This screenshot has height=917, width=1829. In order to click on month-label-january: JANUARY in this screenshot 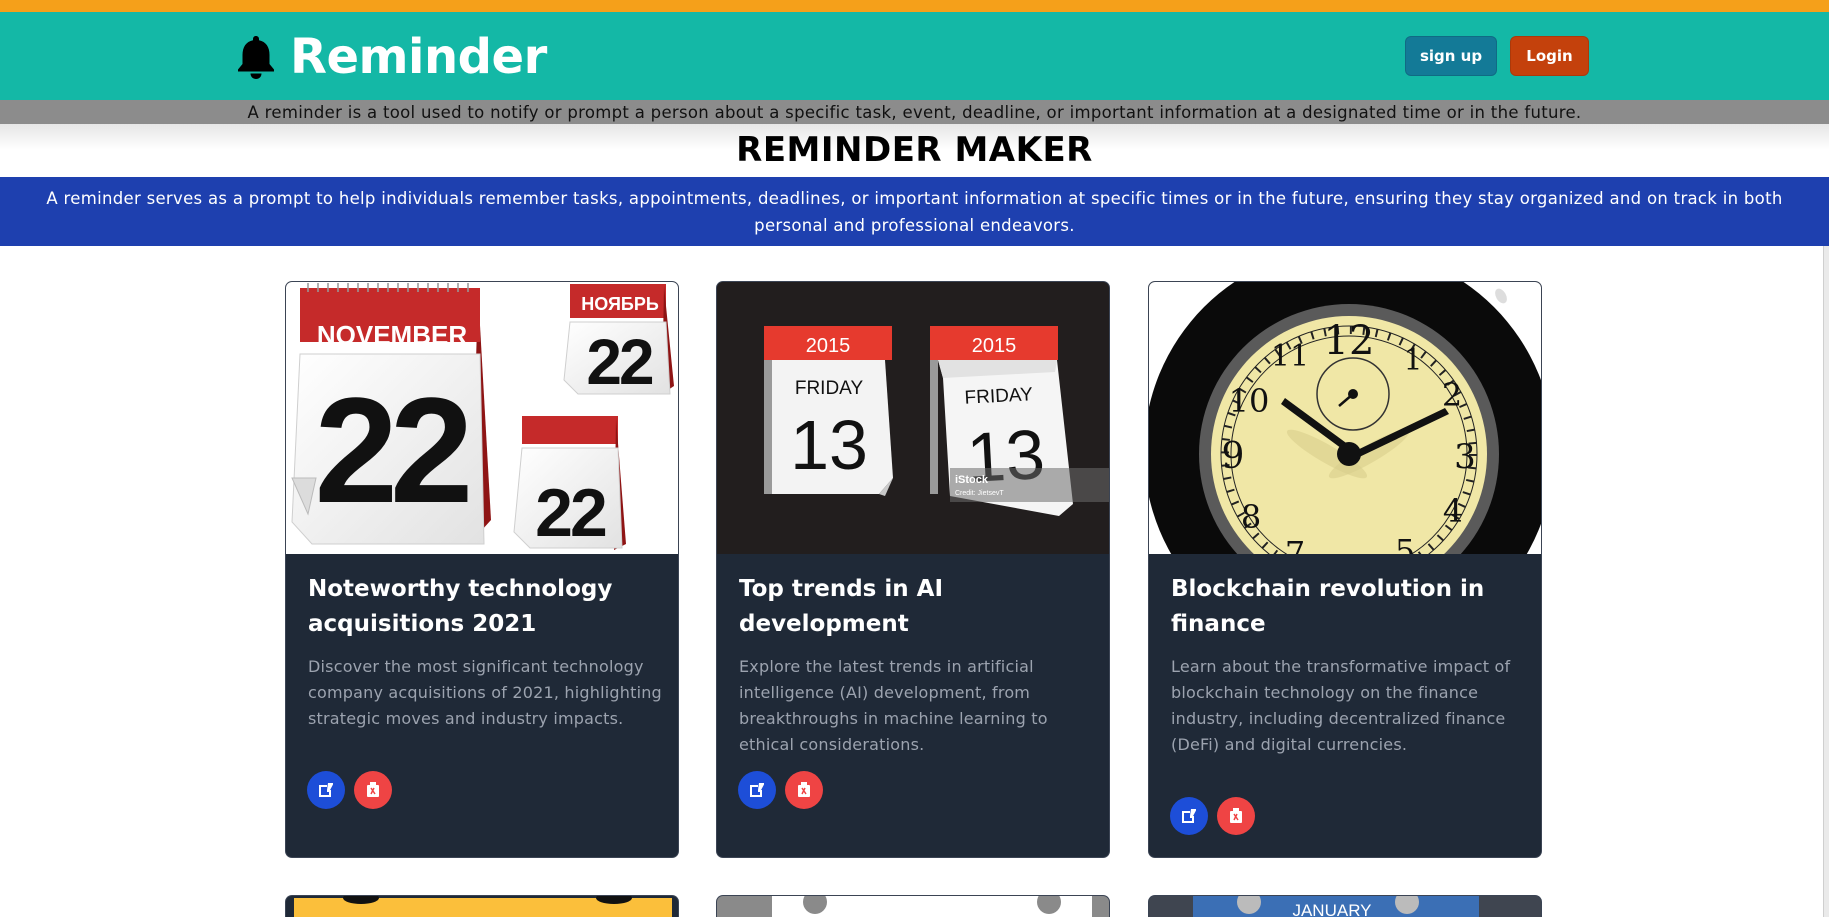, I will do `click(1331, 909)`.